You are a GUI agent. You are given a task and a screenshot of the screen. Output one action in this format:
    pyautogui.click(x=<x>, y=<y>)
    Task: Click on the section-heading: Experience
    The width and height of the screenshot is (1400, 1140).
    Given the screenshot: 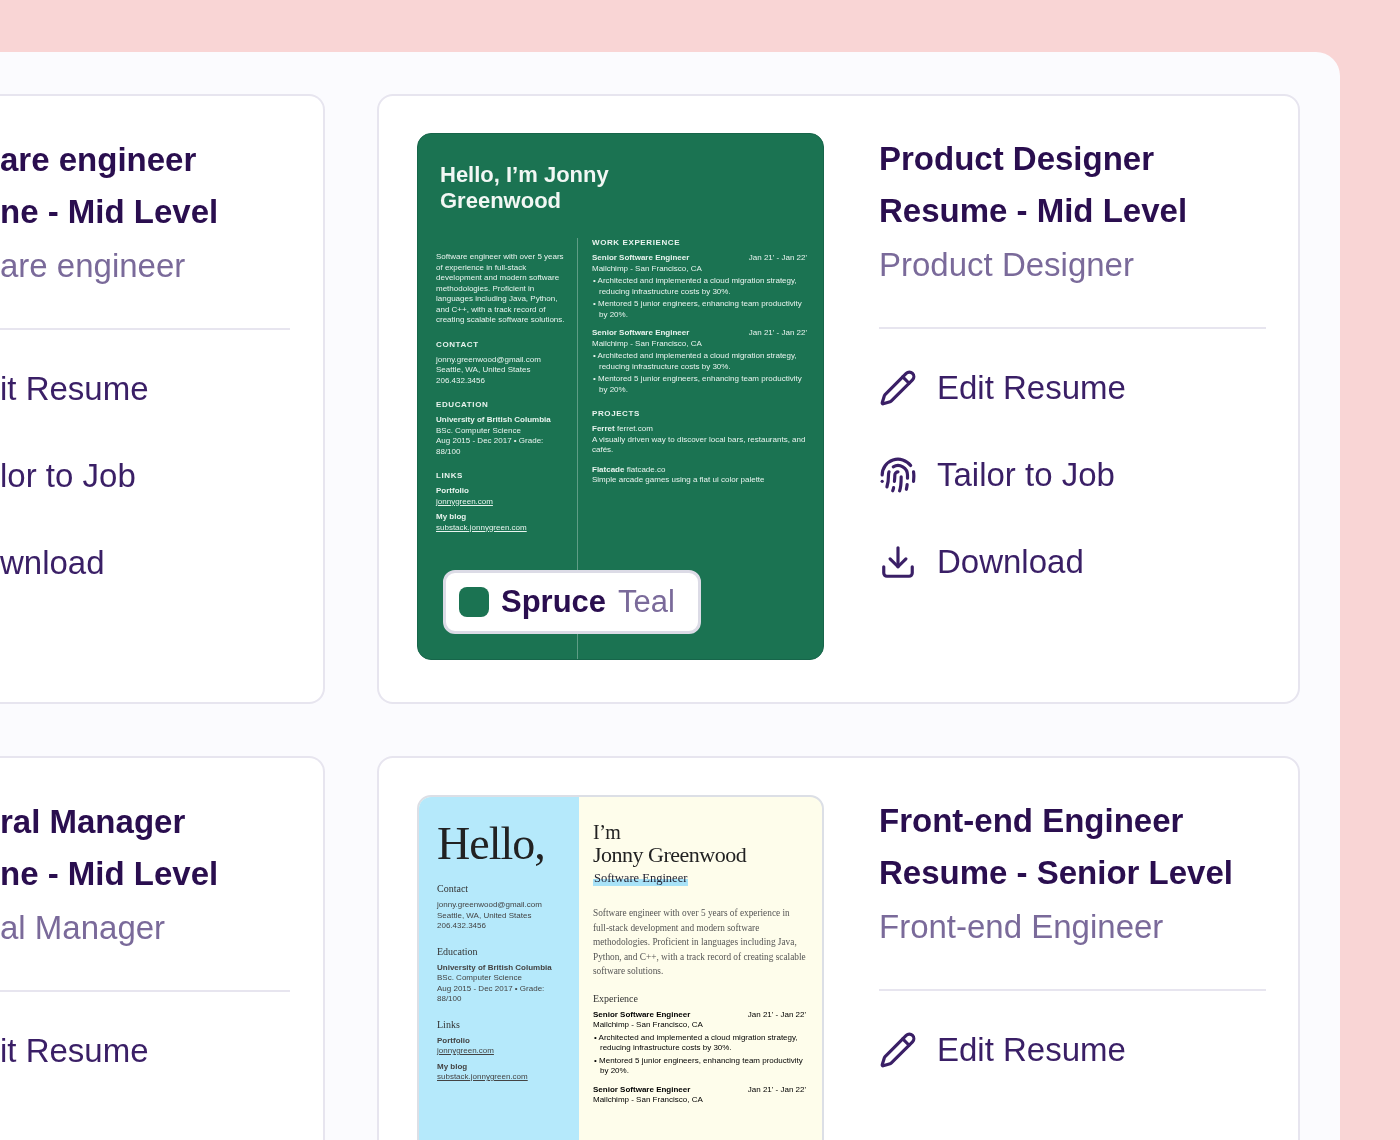 What is the action you would take?
    pyautogui.click(x=616, y=998)
    